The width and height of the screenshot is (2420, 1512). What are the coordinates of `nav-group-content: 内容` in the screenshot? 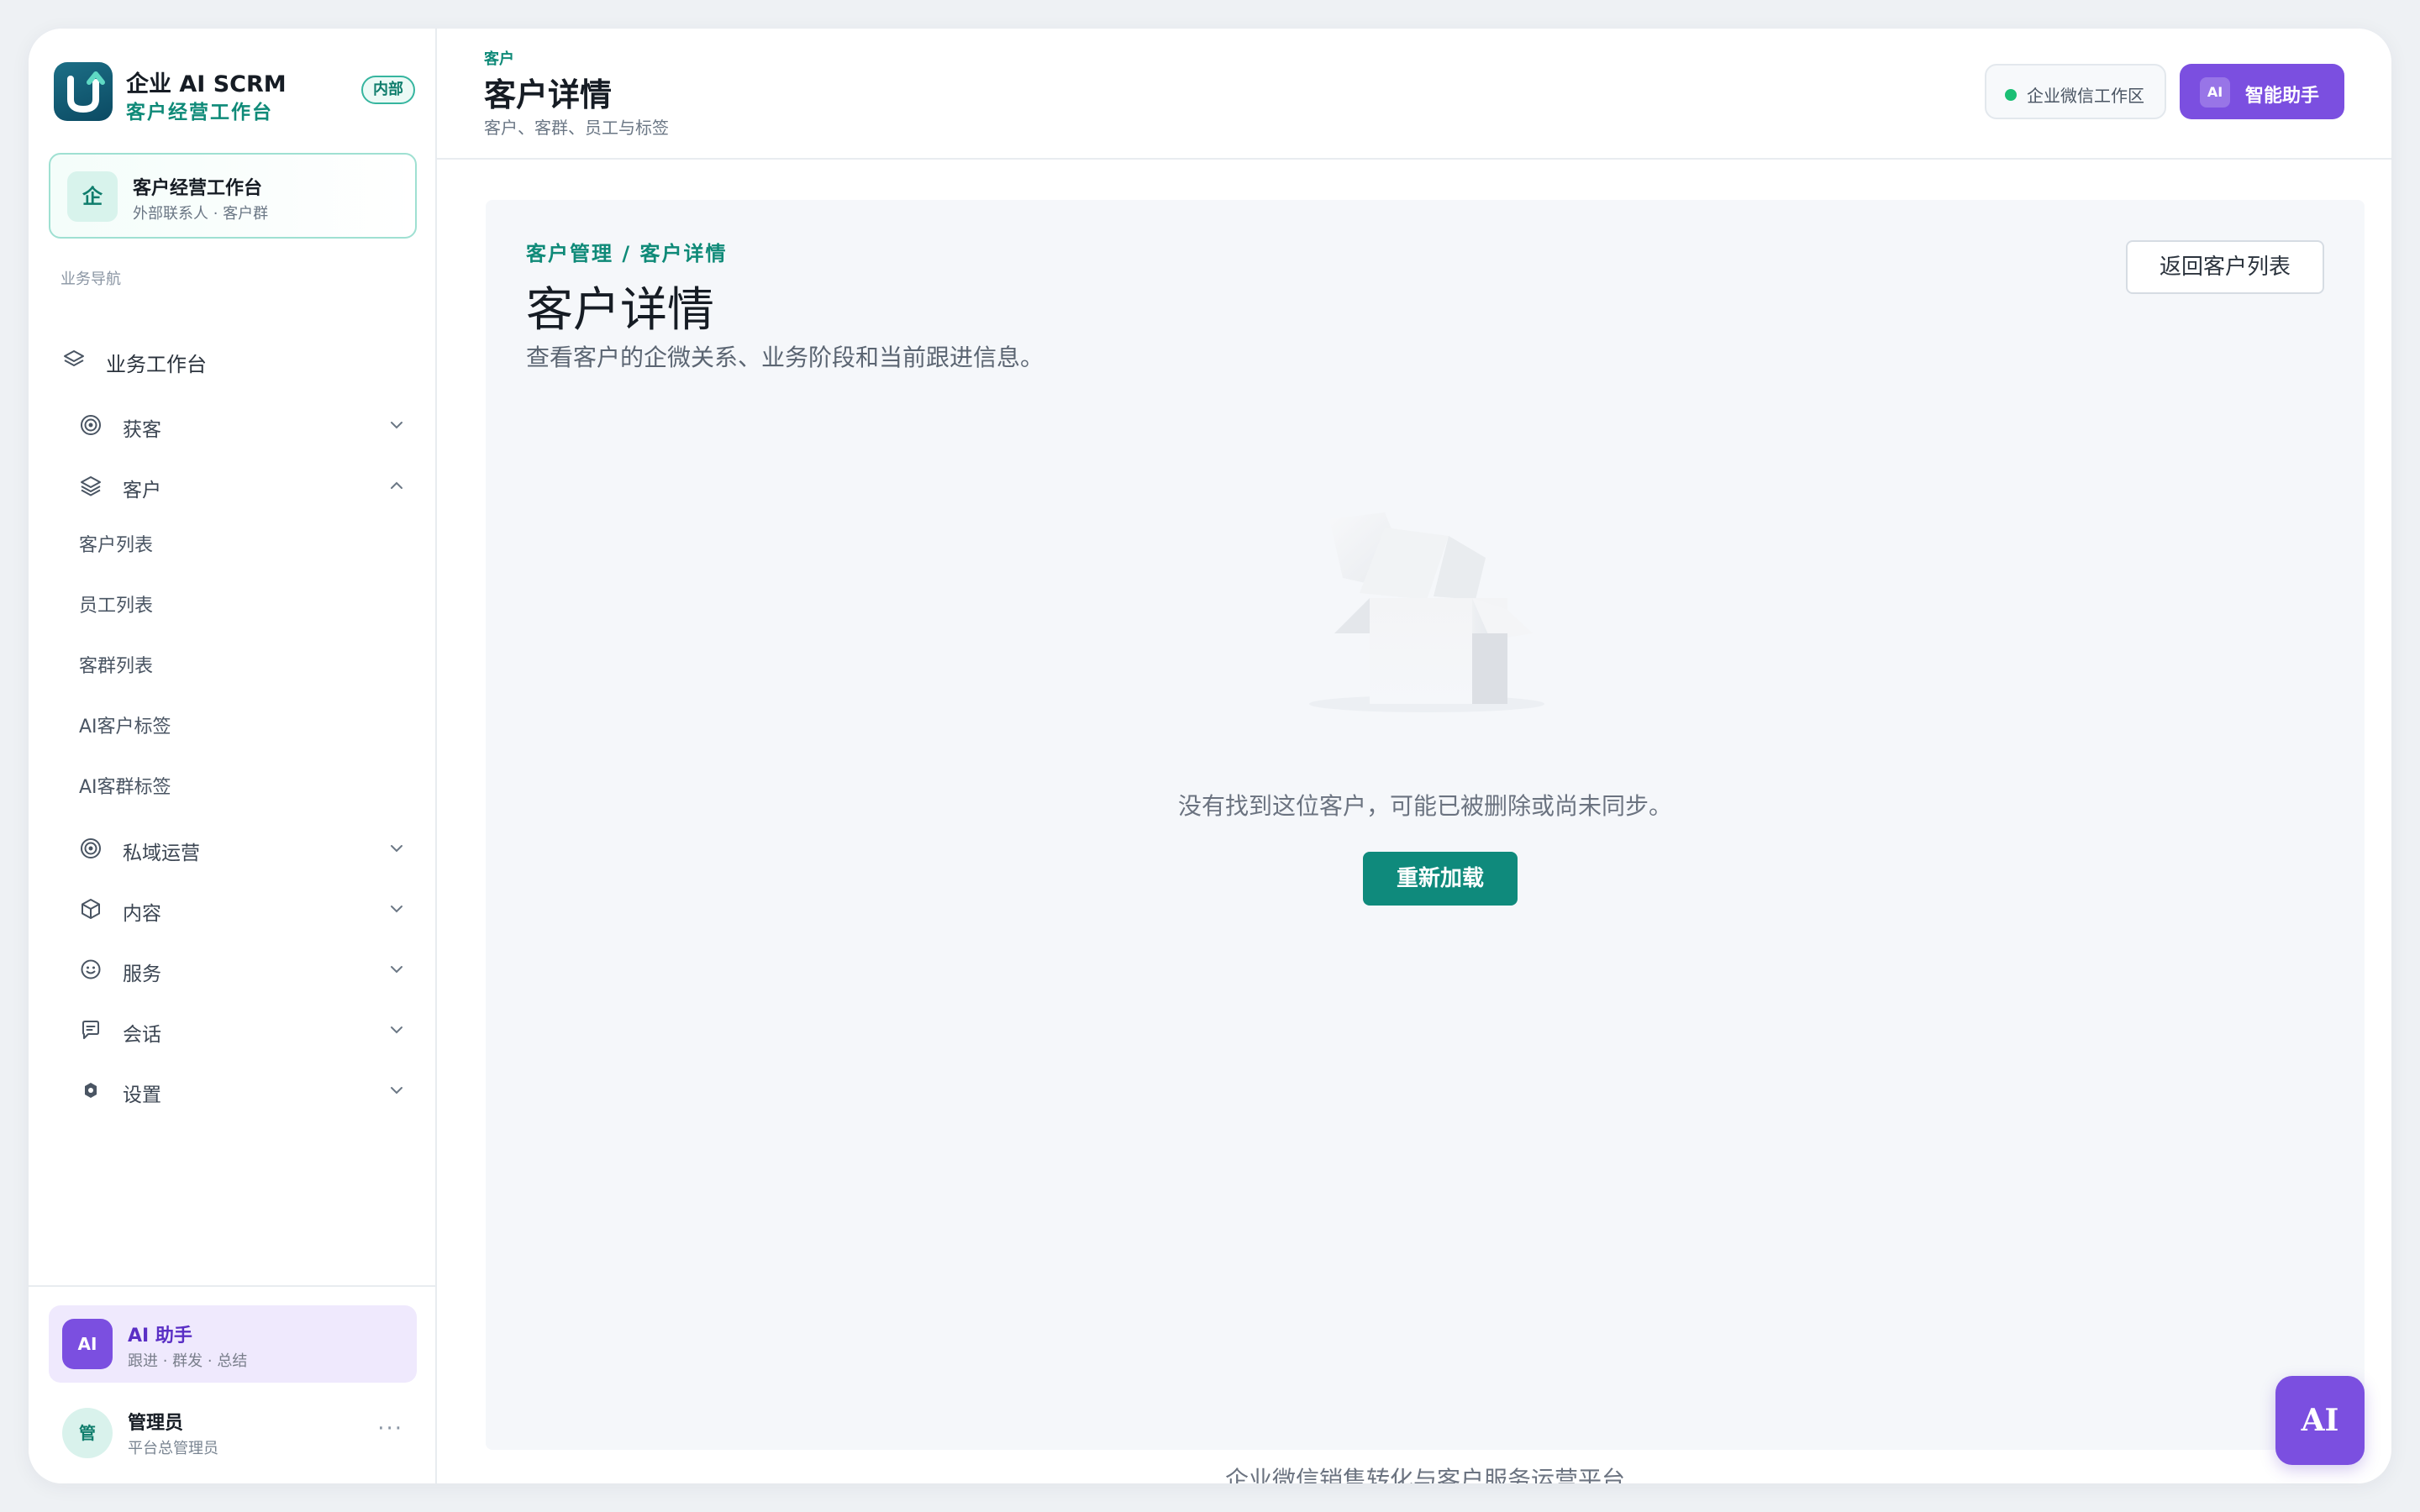 It's located at (233, 908).